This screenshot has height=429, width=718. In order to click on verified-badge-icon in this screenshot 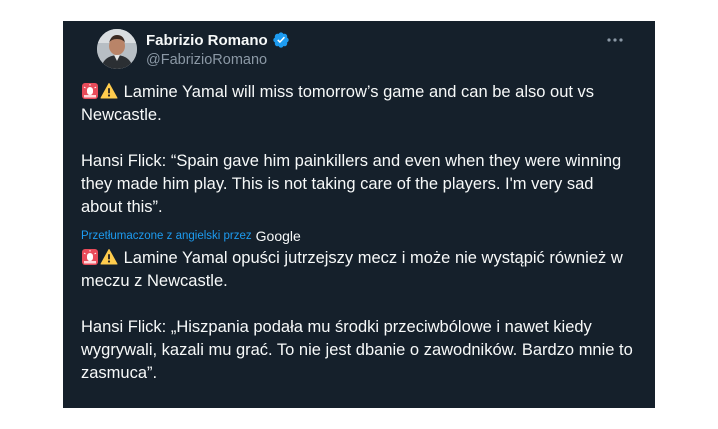, I will do `click(281, 40)`.